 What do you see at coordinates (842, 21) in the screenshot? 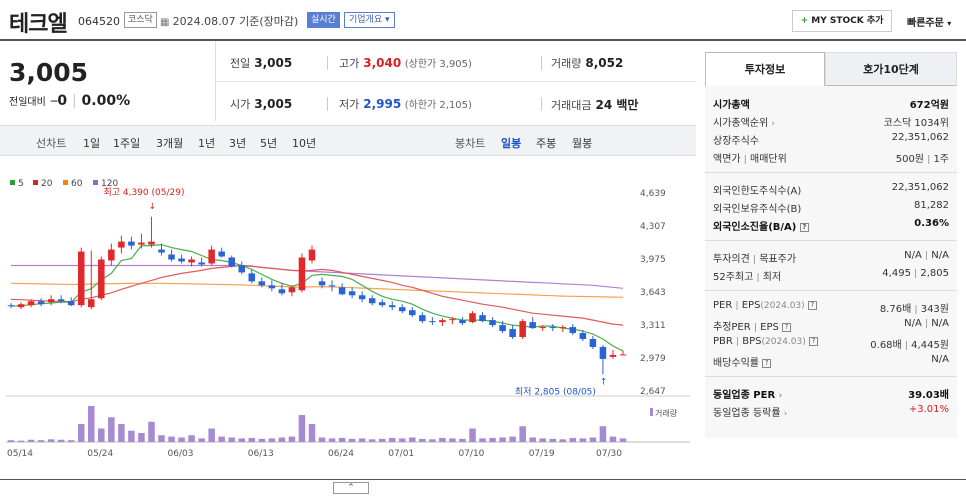
I see `add-mystock-button: + MY STOCK 추가` at bounding box center [842, 21].